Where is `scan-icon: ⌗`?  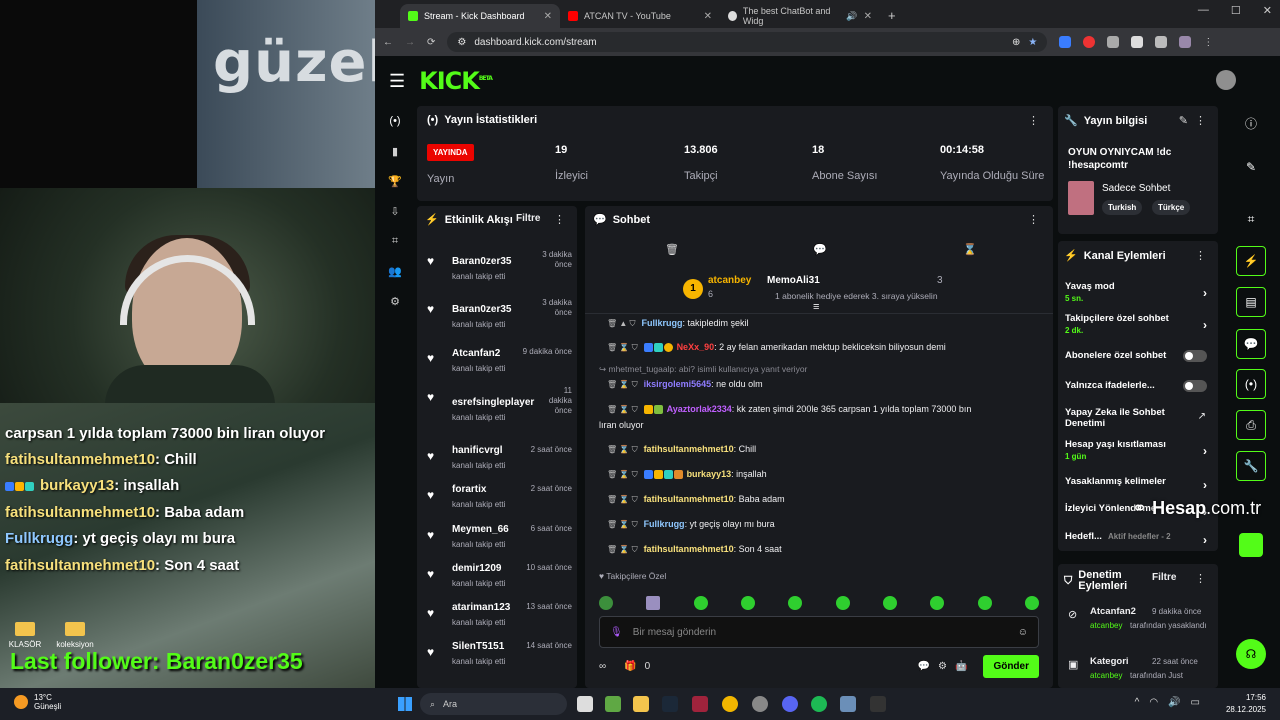
scan-icon: ⌗ is located at coordinates (1251, 219).